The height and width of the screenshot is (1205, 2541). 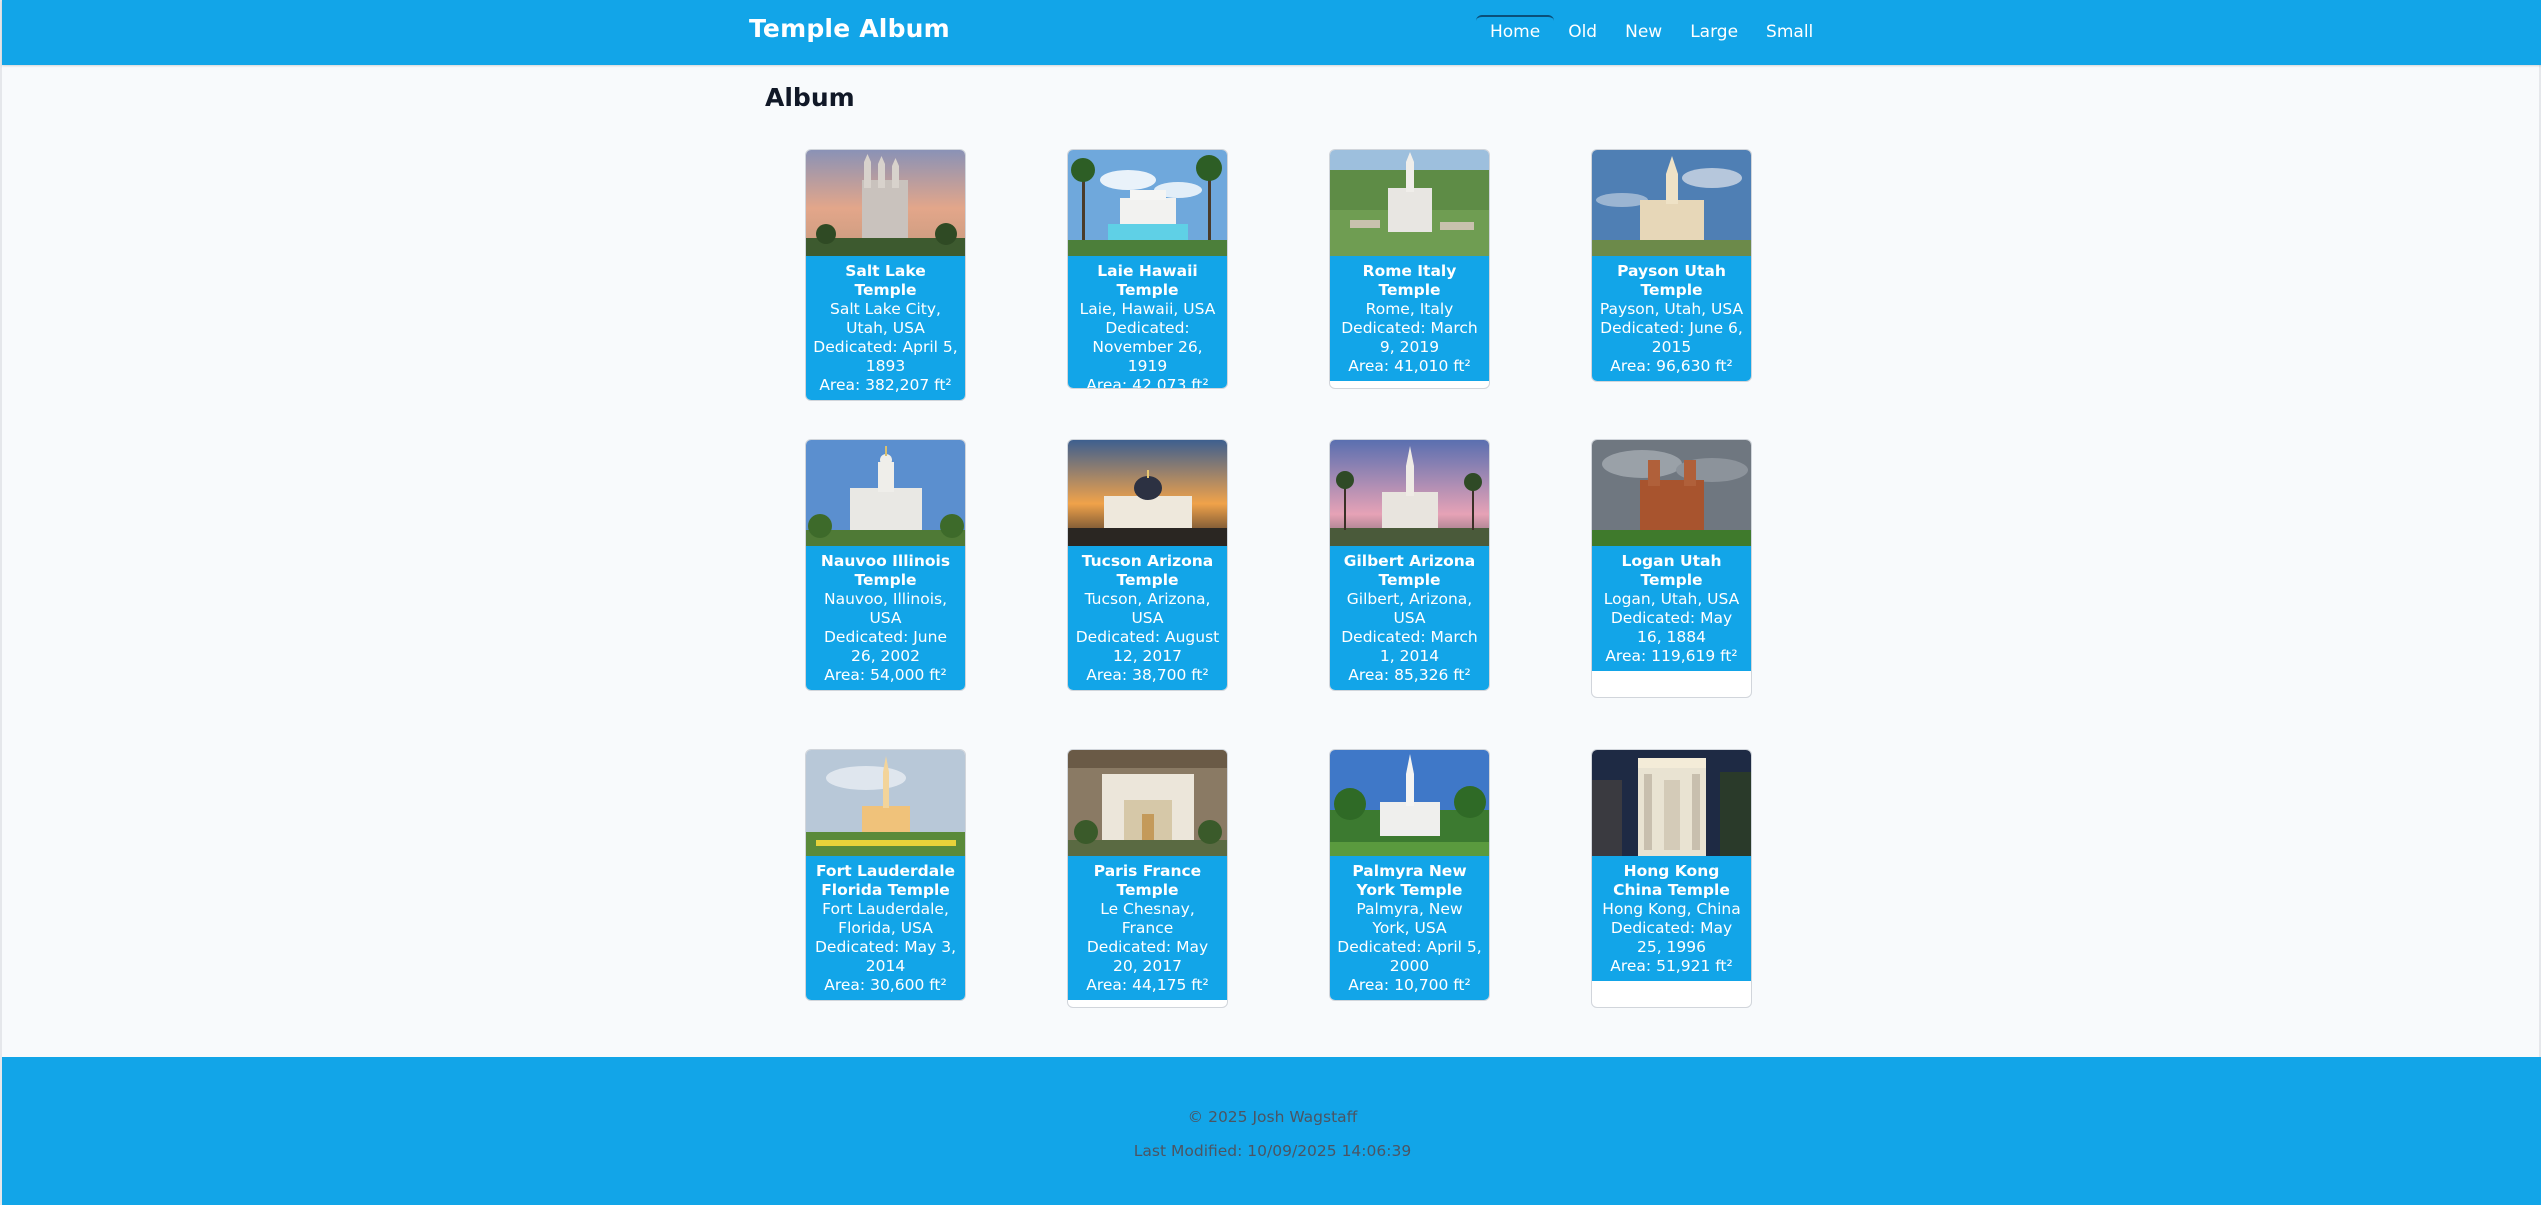 What do you see at coordinates (1409, 570) in the screenshot?
I see `temple-name: Gilbert Arizona Temple` at bounding box center [1409, 570].